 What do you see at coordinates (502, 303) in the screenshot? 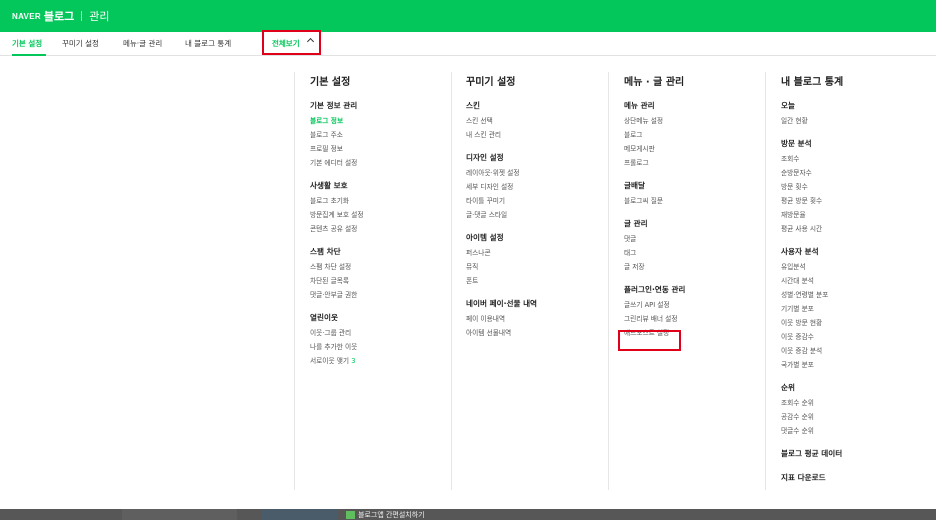
I see `group-title: 네이버 페이·선물 내역` at bounding box center [502, 303].